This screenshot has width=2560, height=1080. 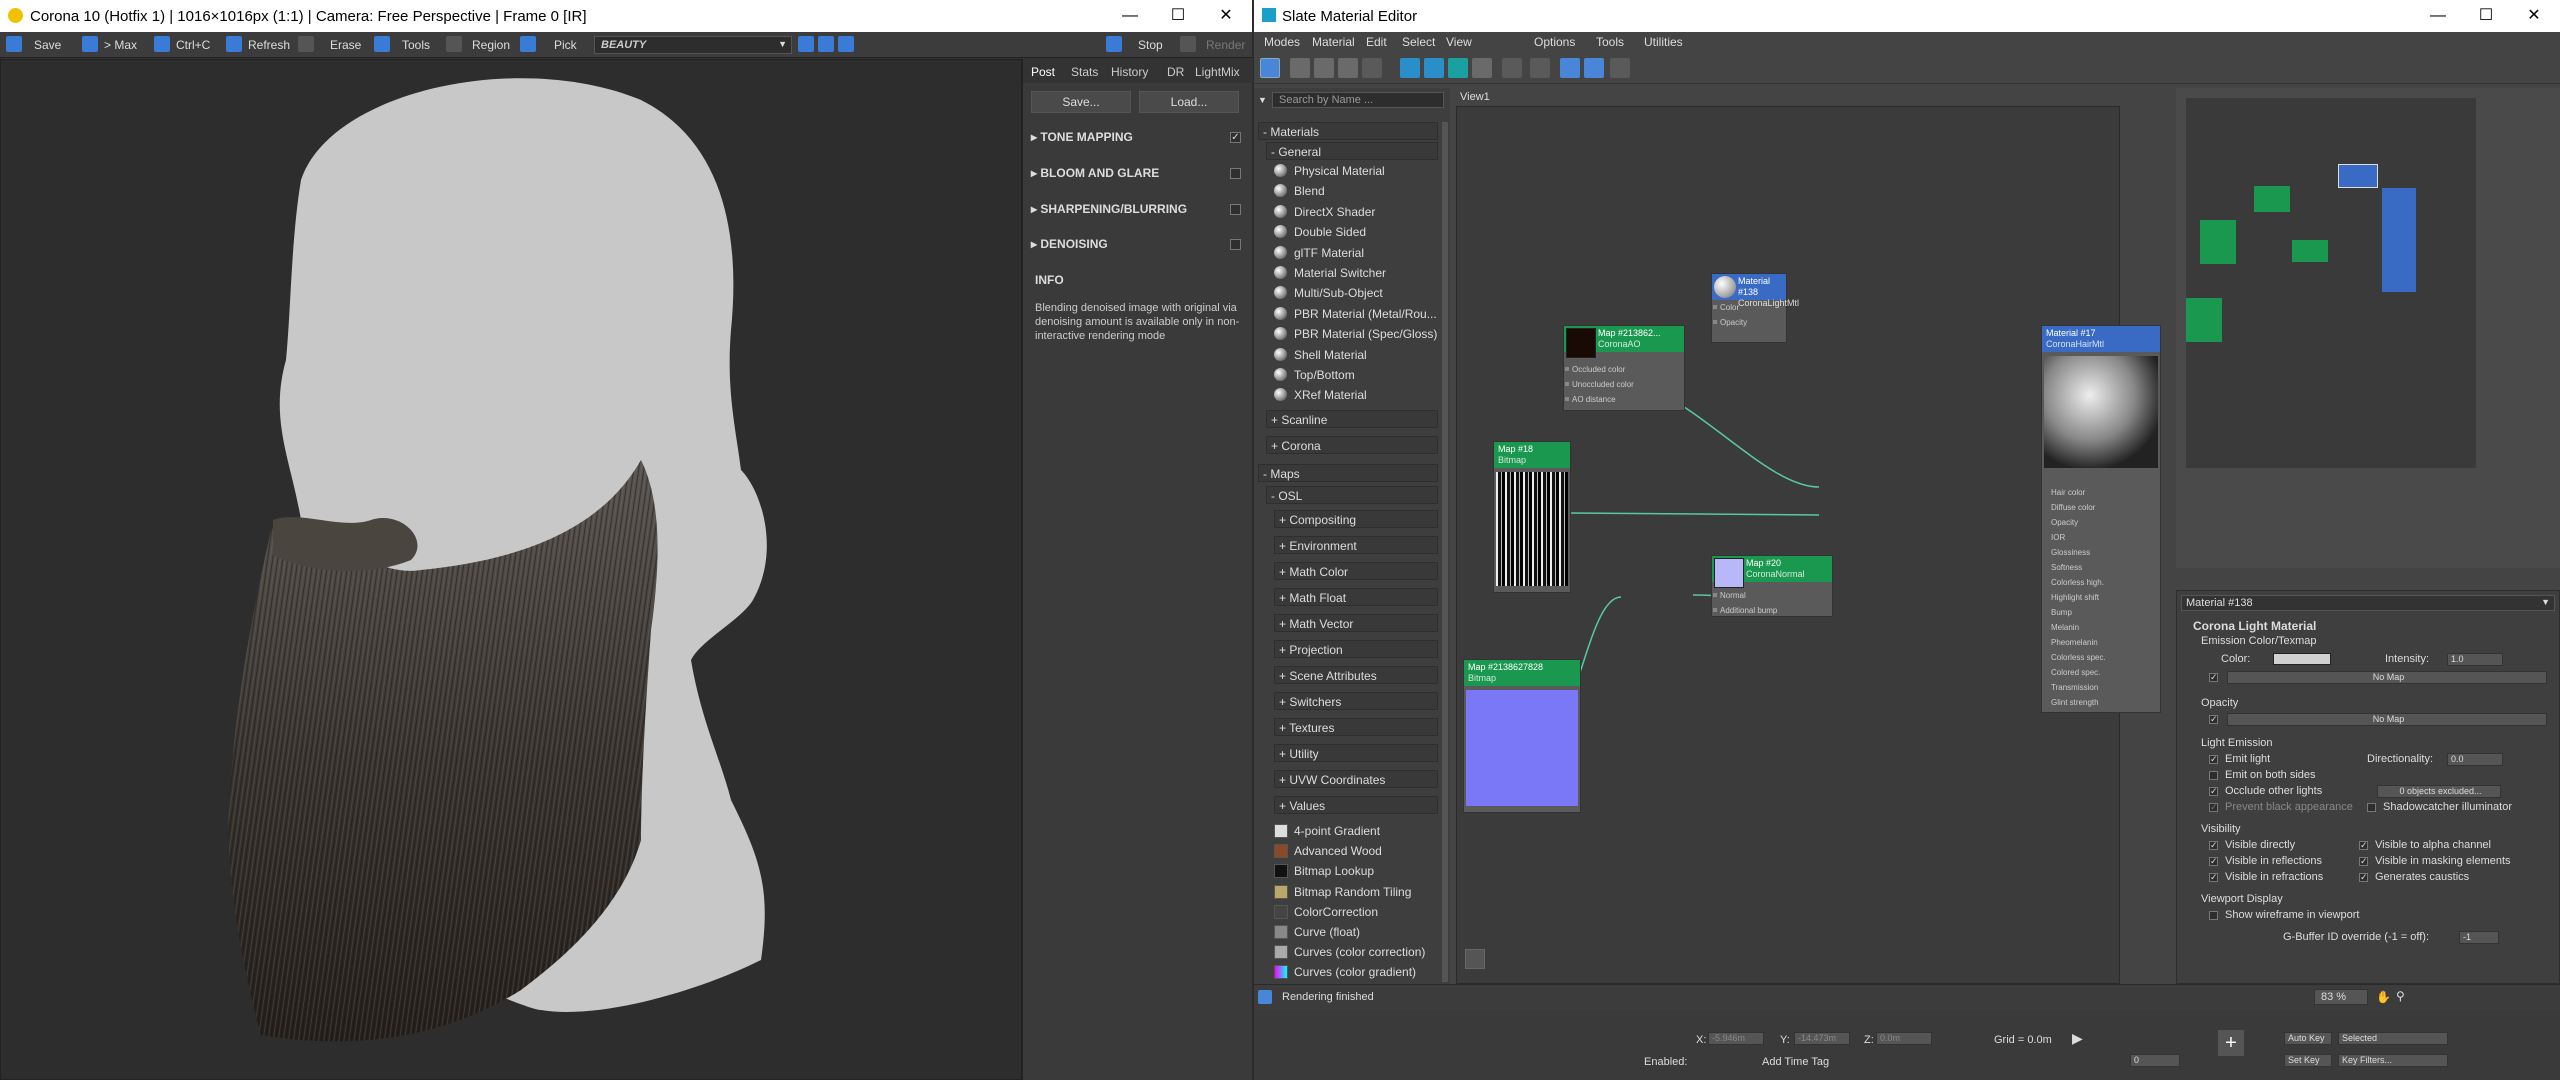 What do you see at coordinates (1356, 779) in the screenshot?
I see `osl-category: + UVW Coordinates` at bounding box center [1356, 779].